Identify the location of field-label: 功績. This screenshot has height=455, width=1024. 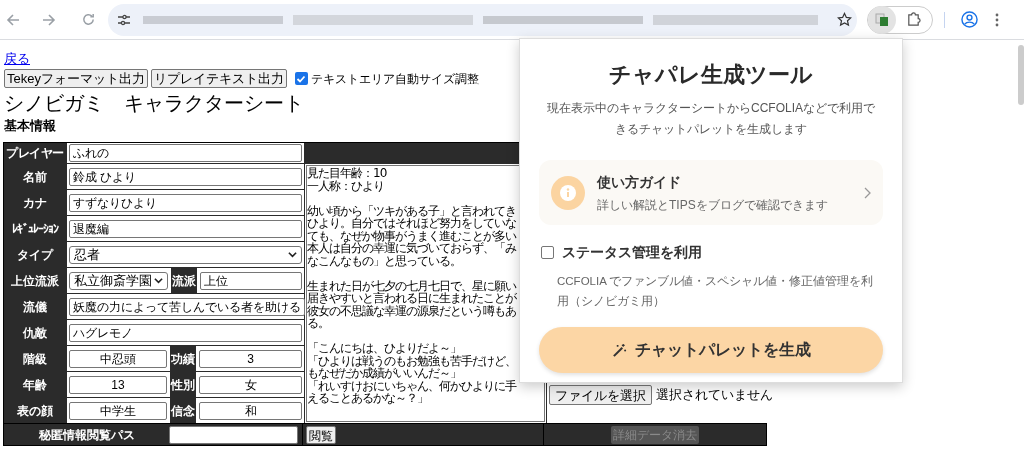
(183, 358).